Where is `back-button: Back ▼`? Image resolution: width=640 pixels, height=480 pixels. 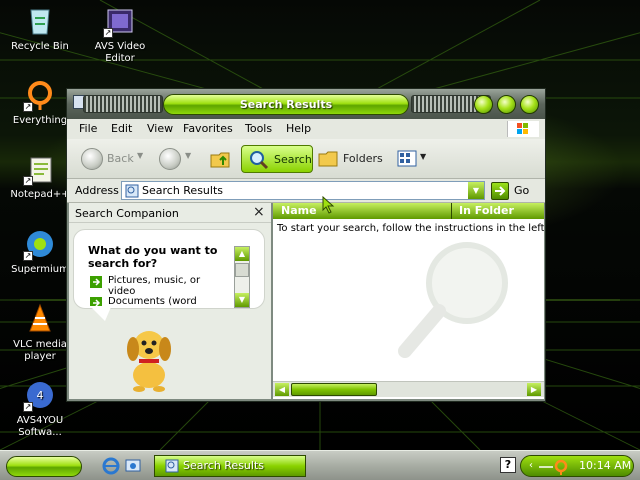 back-button: Back ▼ is located at coordinates (114, 159).